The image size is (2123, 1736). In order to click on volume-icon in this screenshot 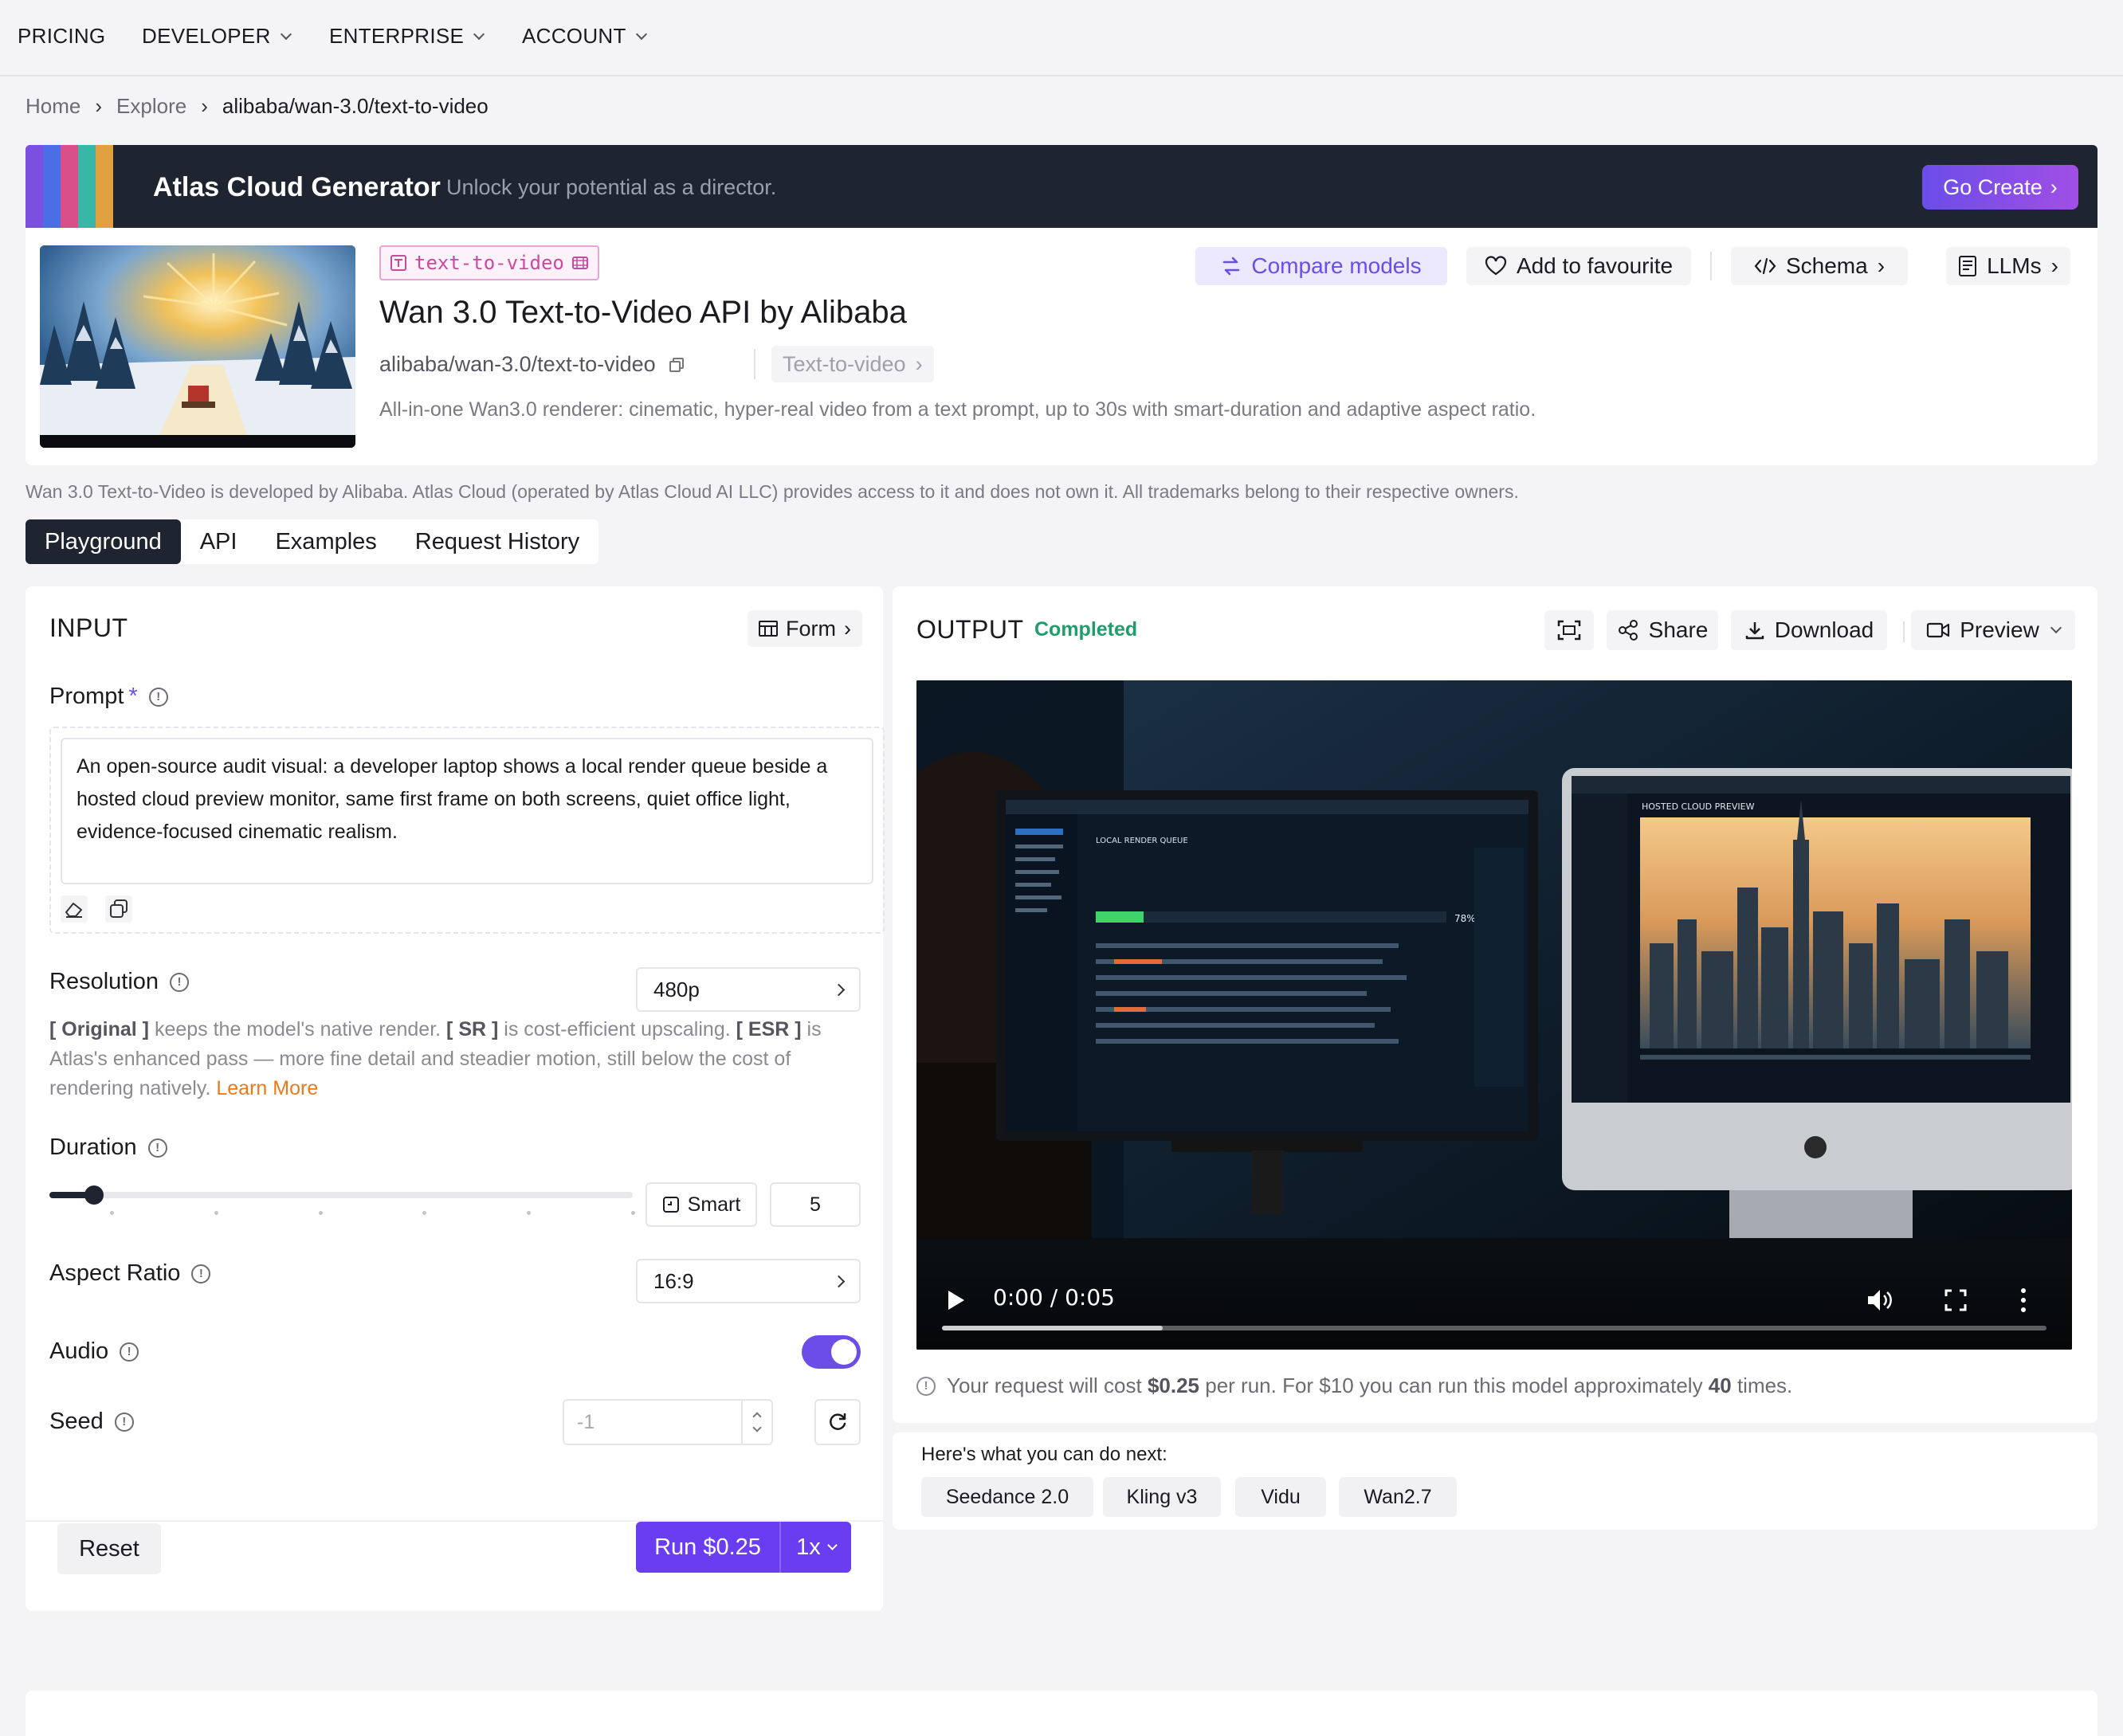, I will do `click(1879, 1300)`.